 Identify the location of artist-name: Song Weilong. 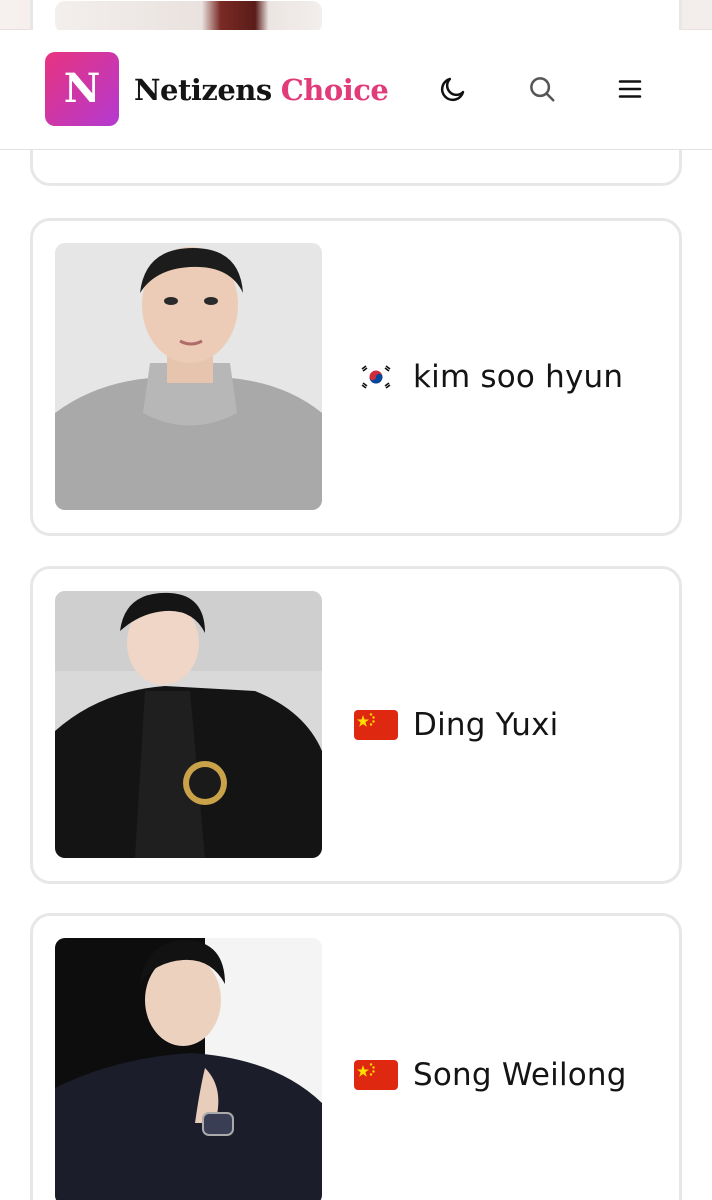
(520, 1075).